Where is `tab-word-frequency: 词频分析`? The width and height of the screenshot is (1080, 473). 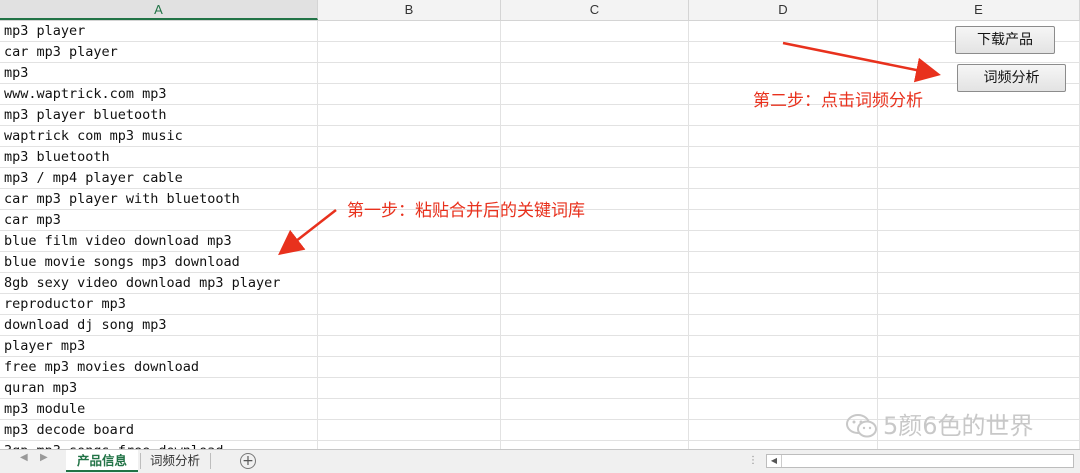 tab-word-frequency: 词频分析 is located at coordinates (175, 461).